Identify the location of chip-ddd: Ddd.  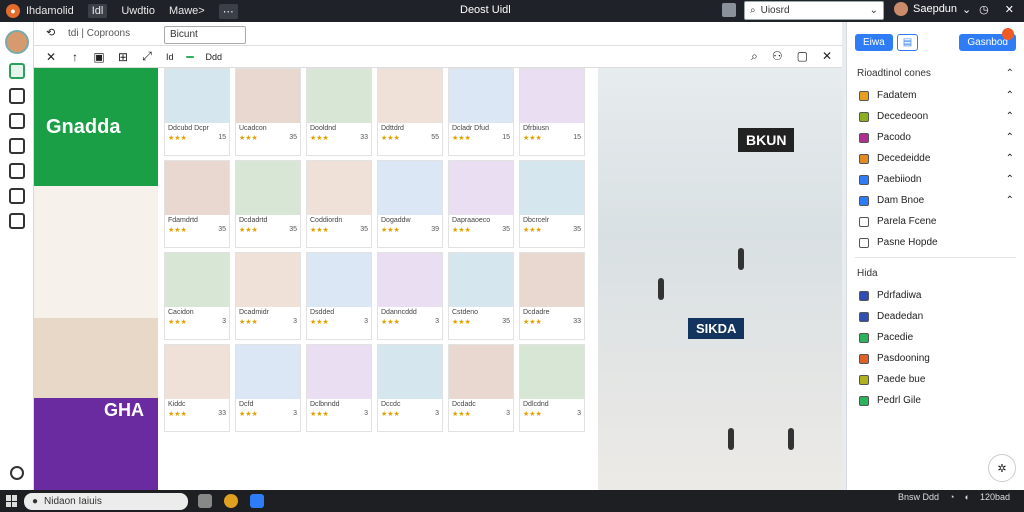
(214, 57).